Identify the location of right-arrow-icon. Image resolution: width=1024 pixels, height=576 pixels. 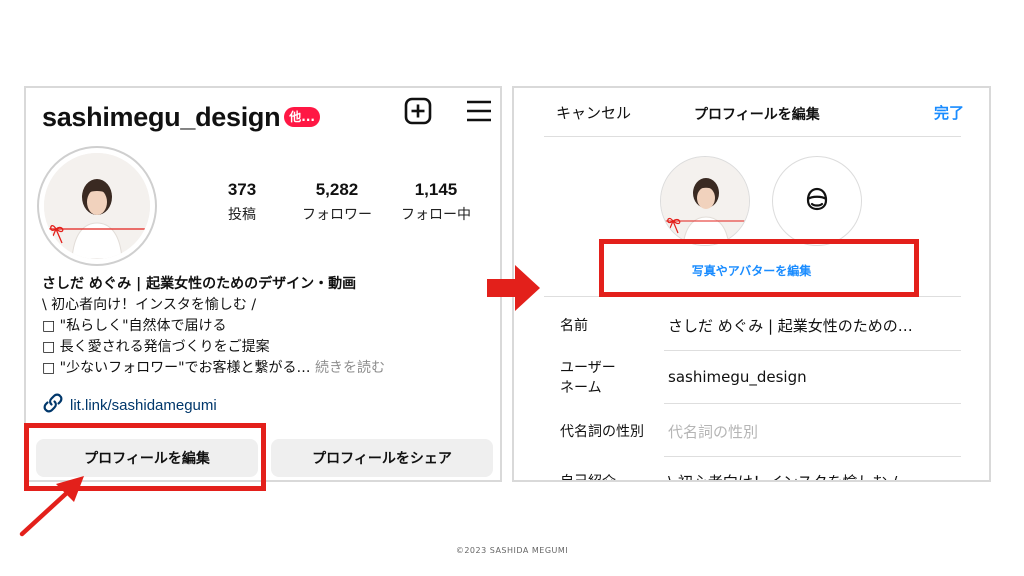
(514, 290).